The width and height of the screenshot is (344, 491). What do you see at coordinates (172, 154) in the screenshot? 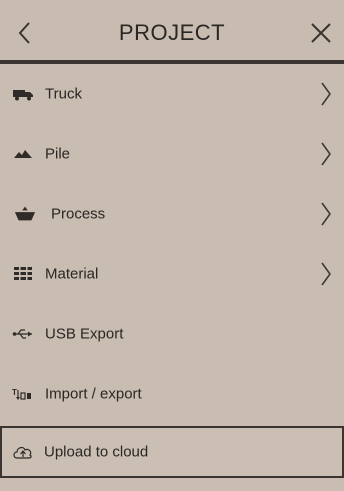
I see `menu-item-pile: Pile` at bounding box center [172, 154].